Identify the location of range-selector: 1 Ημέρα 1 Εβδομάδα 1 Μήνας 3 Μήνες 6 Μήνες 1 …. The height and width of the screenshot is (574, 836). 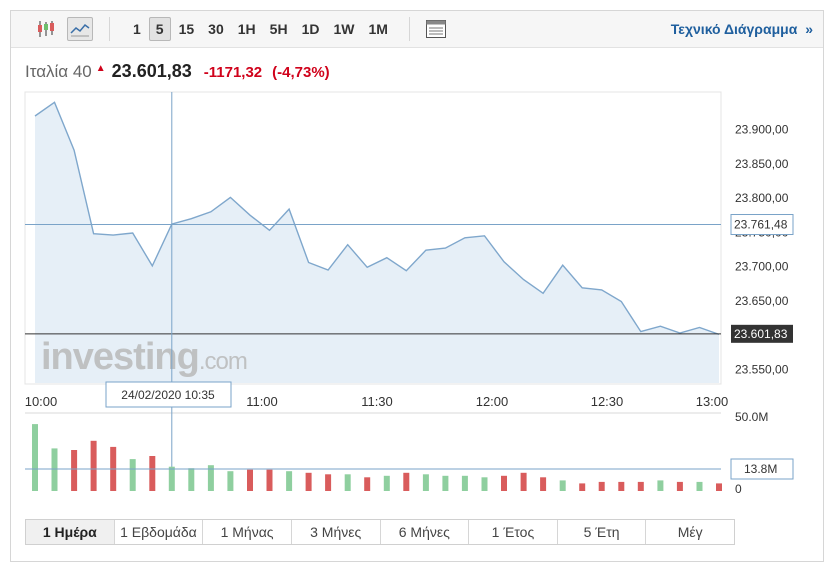
(380, 532).